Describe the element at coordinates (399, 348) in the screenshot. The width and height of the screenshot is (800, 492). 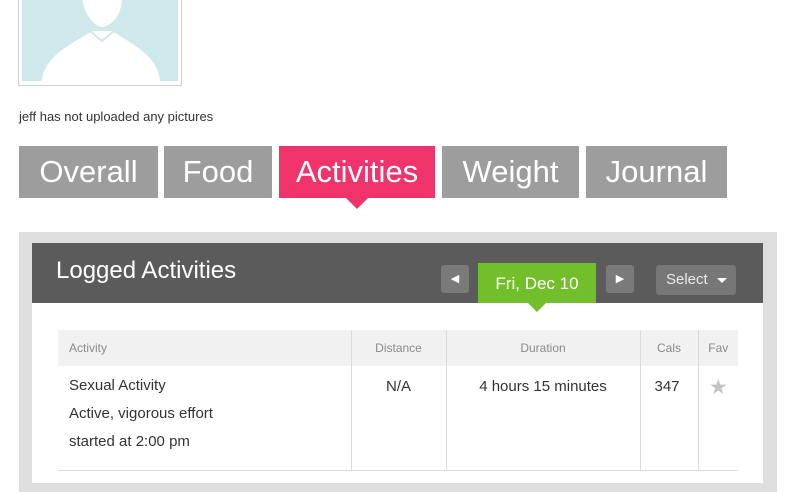
I see `column-header-distance: Distance` at that location.